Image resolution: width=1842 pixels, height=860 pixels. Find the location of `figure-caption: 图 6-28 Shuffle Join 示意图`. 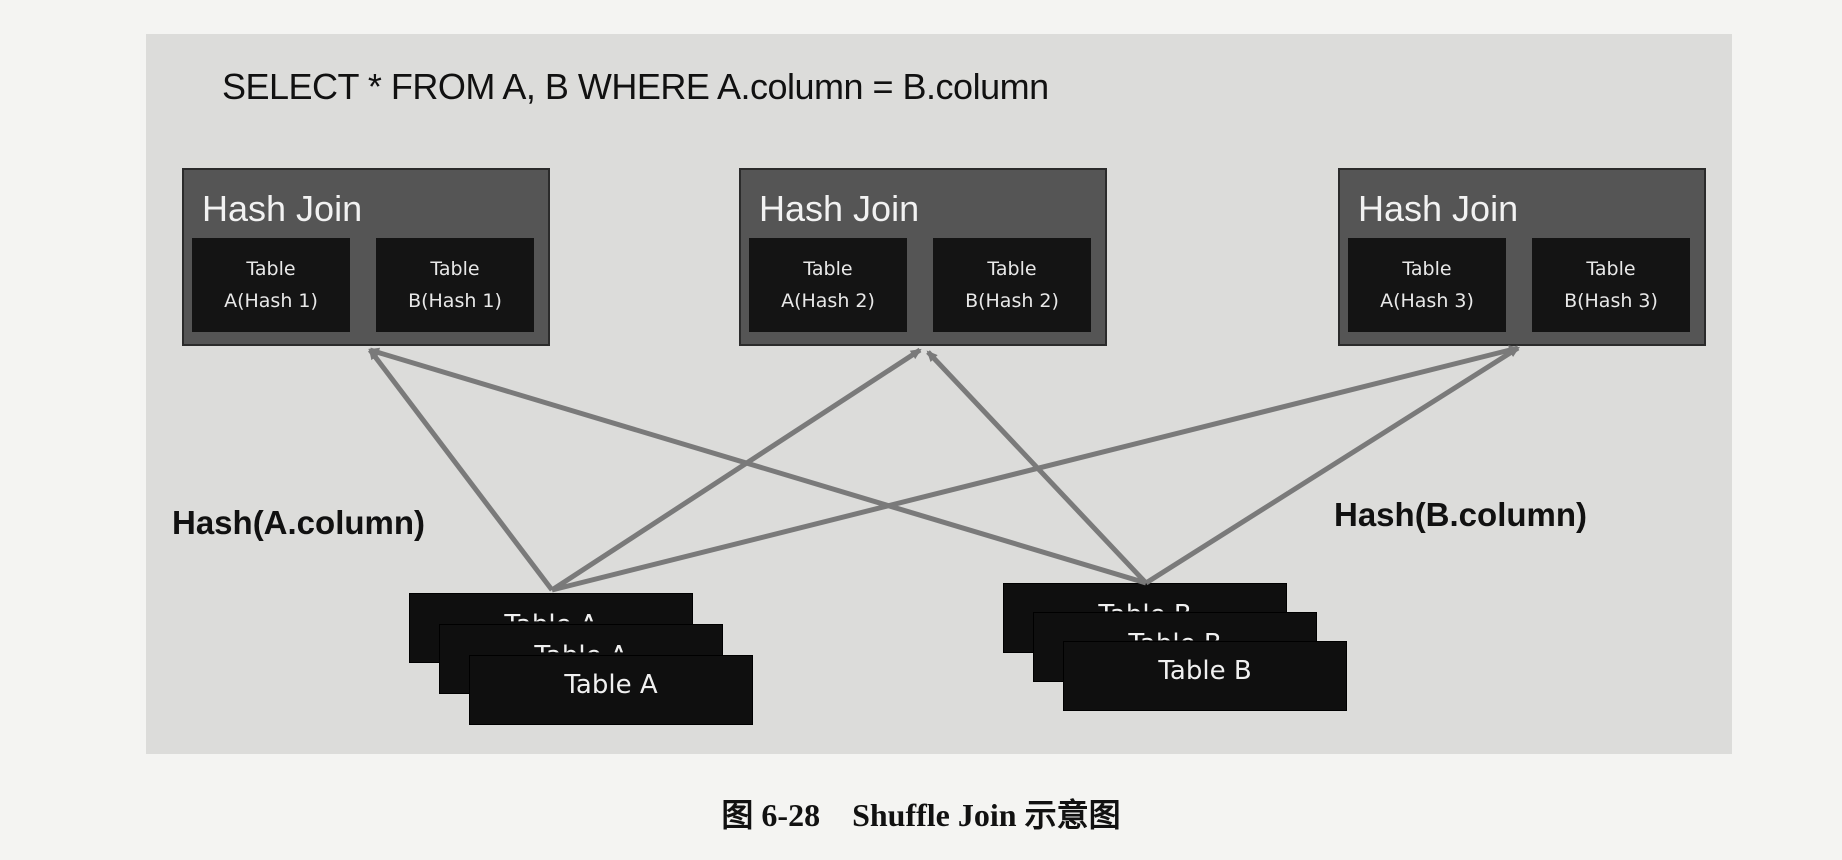

figure-caption: 图 6-28 Shuffle Join 示意图 is located at coordinates (921, 815).